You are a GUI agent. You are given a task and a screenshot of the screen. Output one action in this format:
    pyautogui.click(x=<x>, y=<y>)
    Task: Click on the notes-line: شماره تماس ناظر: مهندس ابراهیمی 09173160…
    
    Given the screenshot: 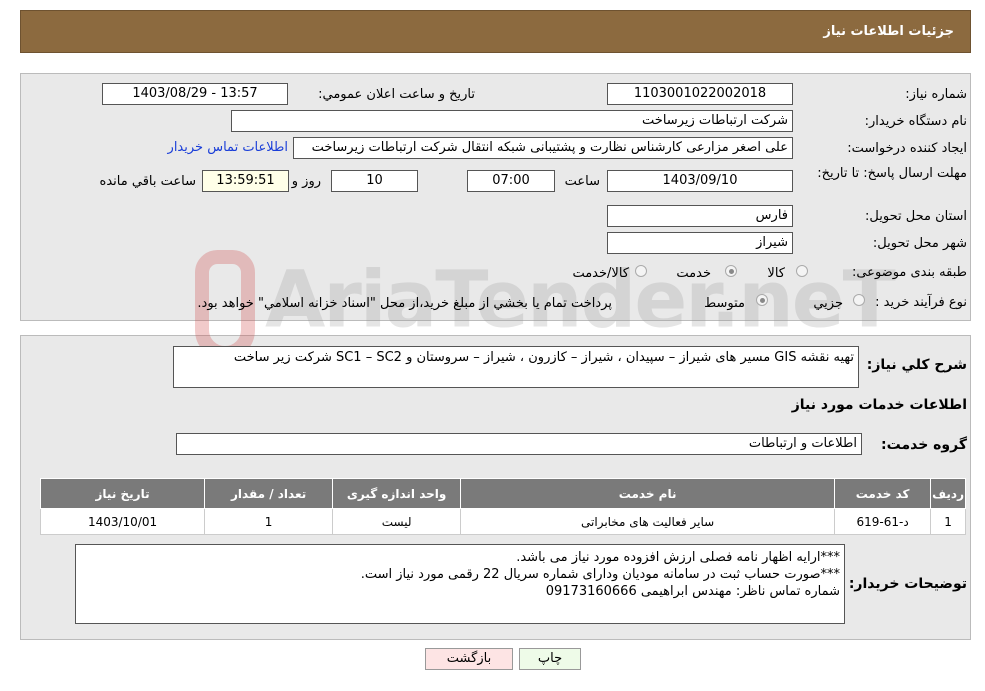 What is the action you would take?
    pyautogui.click(x=692, y=591)
    